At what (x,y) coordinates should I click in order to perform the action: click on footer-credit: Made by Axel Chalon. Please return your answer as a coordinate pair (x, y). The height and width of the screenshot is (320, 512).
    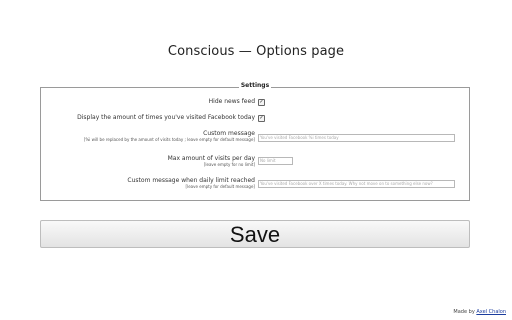
    Looking at the image, I should click on (479, 312).